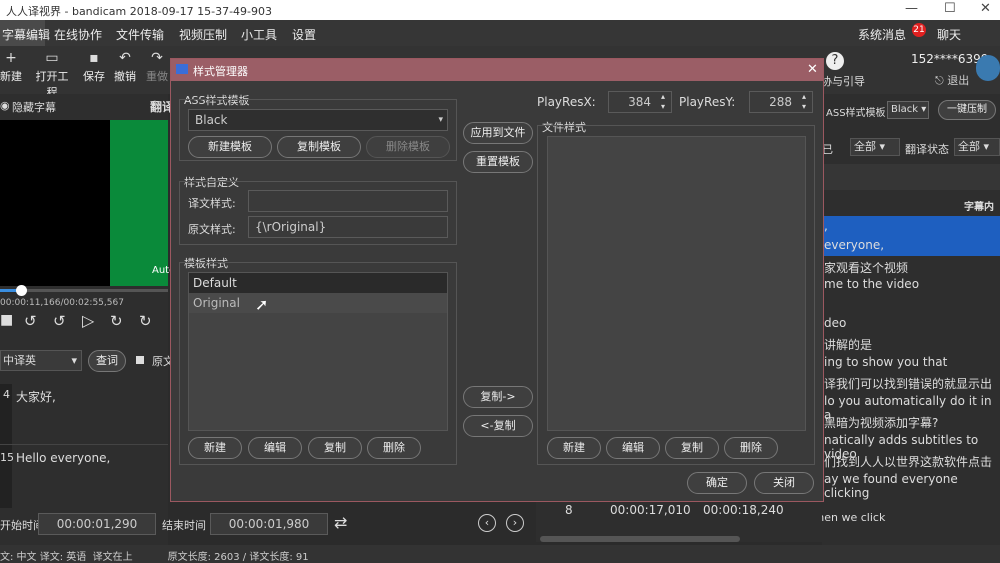  I want to click on list-item: 家观看这个视频, so click(866, 268).